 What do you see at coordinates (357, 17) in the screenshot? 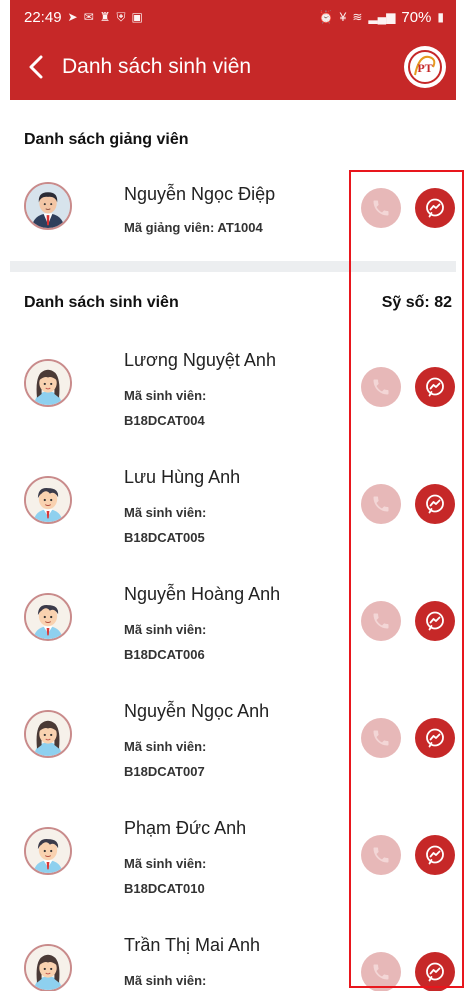
I see `wifi-icon: ≋` at bounding box center [357, 17].